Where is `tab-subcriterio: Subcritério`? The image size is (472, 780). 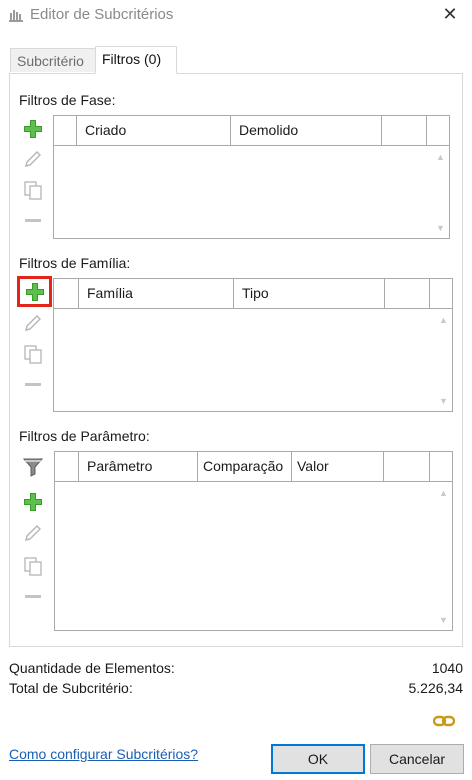
tab-subcriterio: Subcritério is located at coordinates (53, 60).